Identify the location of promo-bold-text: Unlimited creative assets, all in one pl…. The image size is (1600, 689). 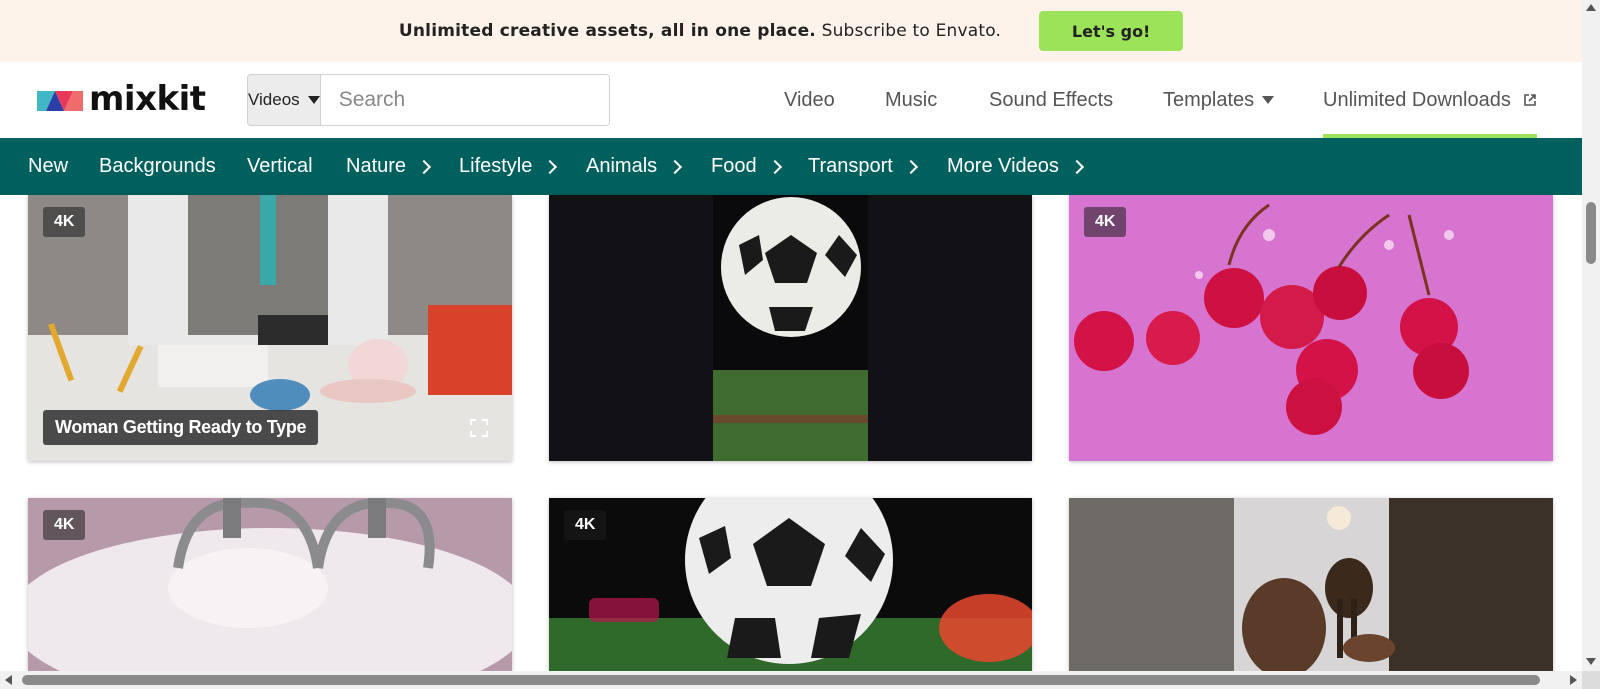
(607, 31).